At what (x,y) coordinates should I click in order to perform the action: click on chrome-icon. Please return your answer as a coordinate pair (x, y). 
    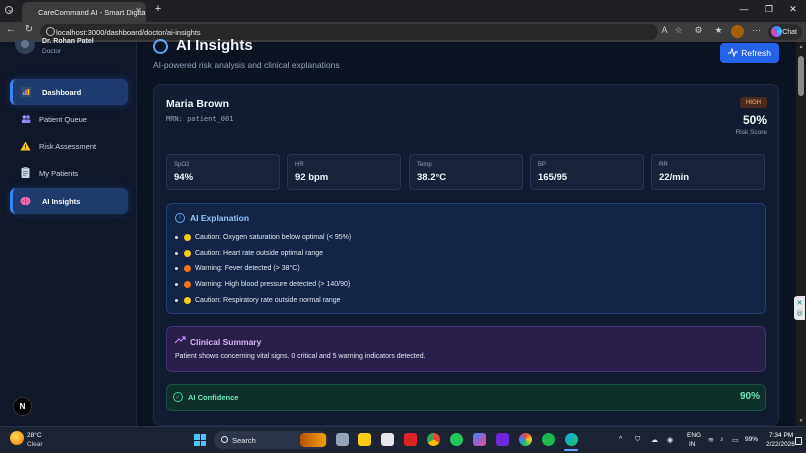
    Looking at the image, I should click on (433, 439).